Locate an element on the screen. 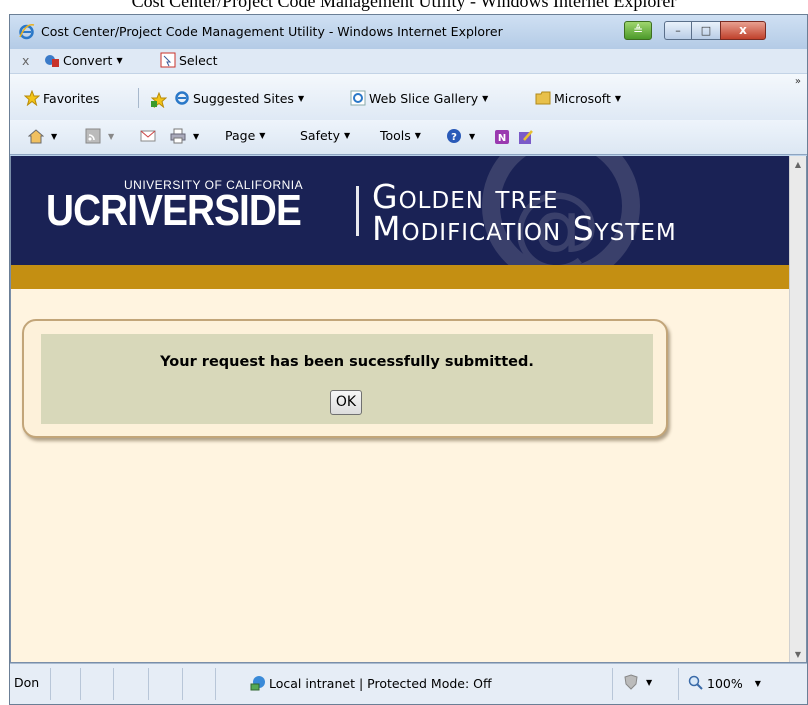 The height and width of the screenshot is (705, 808). ok-button: OK is located at coordinates (346, 402).